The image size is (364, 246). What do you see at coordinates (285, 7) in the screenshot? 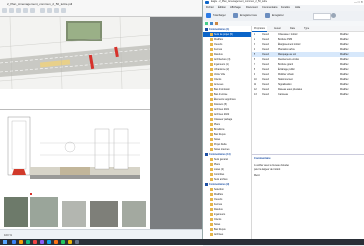
I see `menu-fenetre: Fenêtre` at bounding box center [285, 7].